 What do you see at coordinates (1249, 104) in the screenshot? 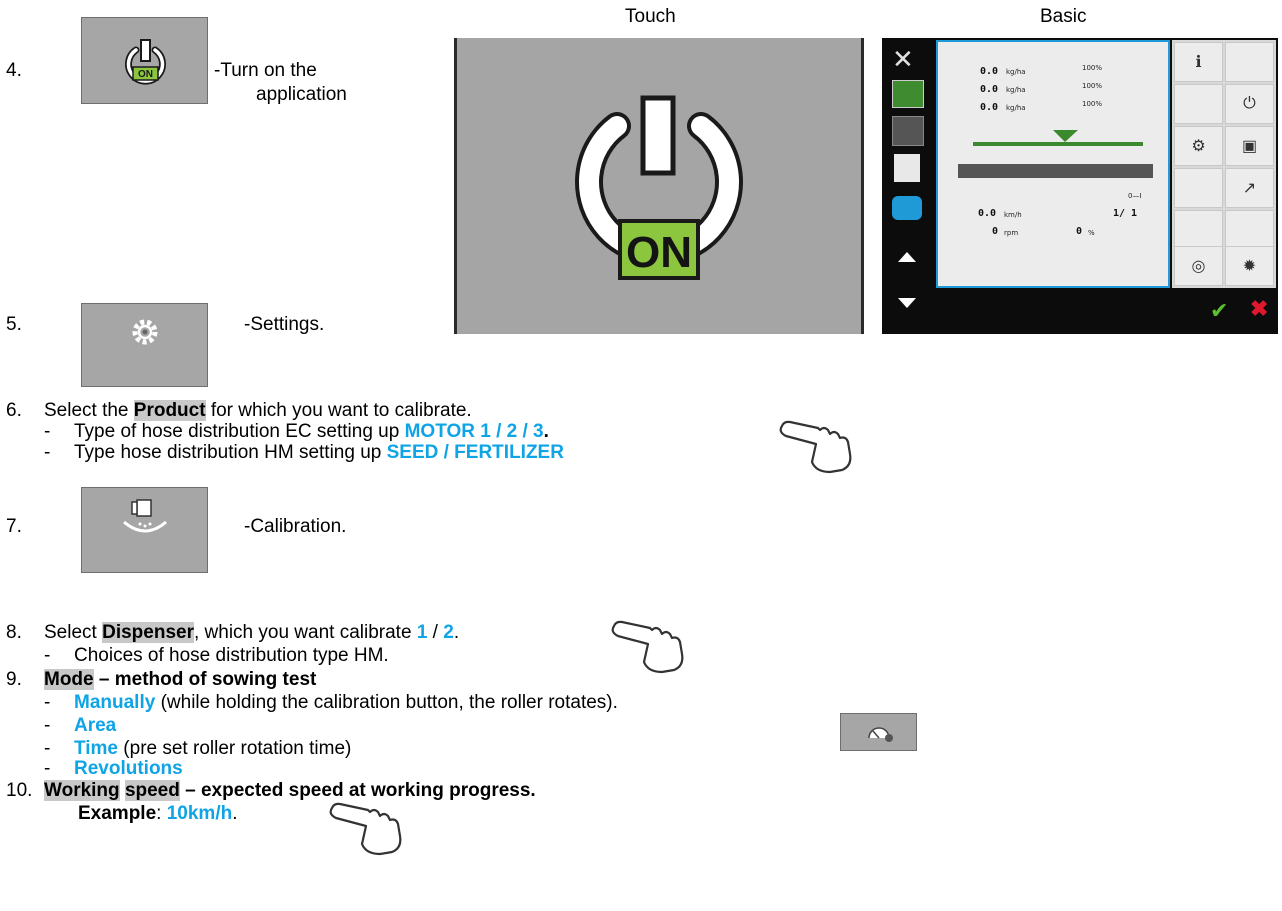
I see `power-off-button: ⏻` at bounding box center [1249, 104].